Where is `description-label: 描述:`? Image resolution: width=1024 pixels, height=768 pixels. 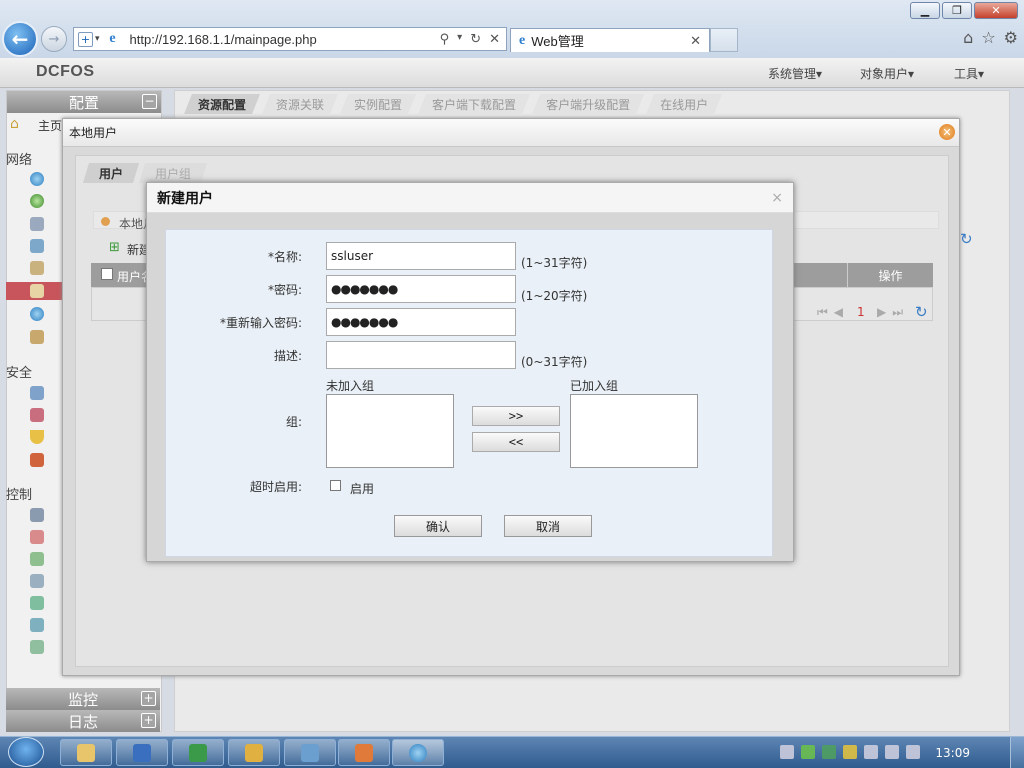
description-label: 描述: is located at coordinates (287, 356).